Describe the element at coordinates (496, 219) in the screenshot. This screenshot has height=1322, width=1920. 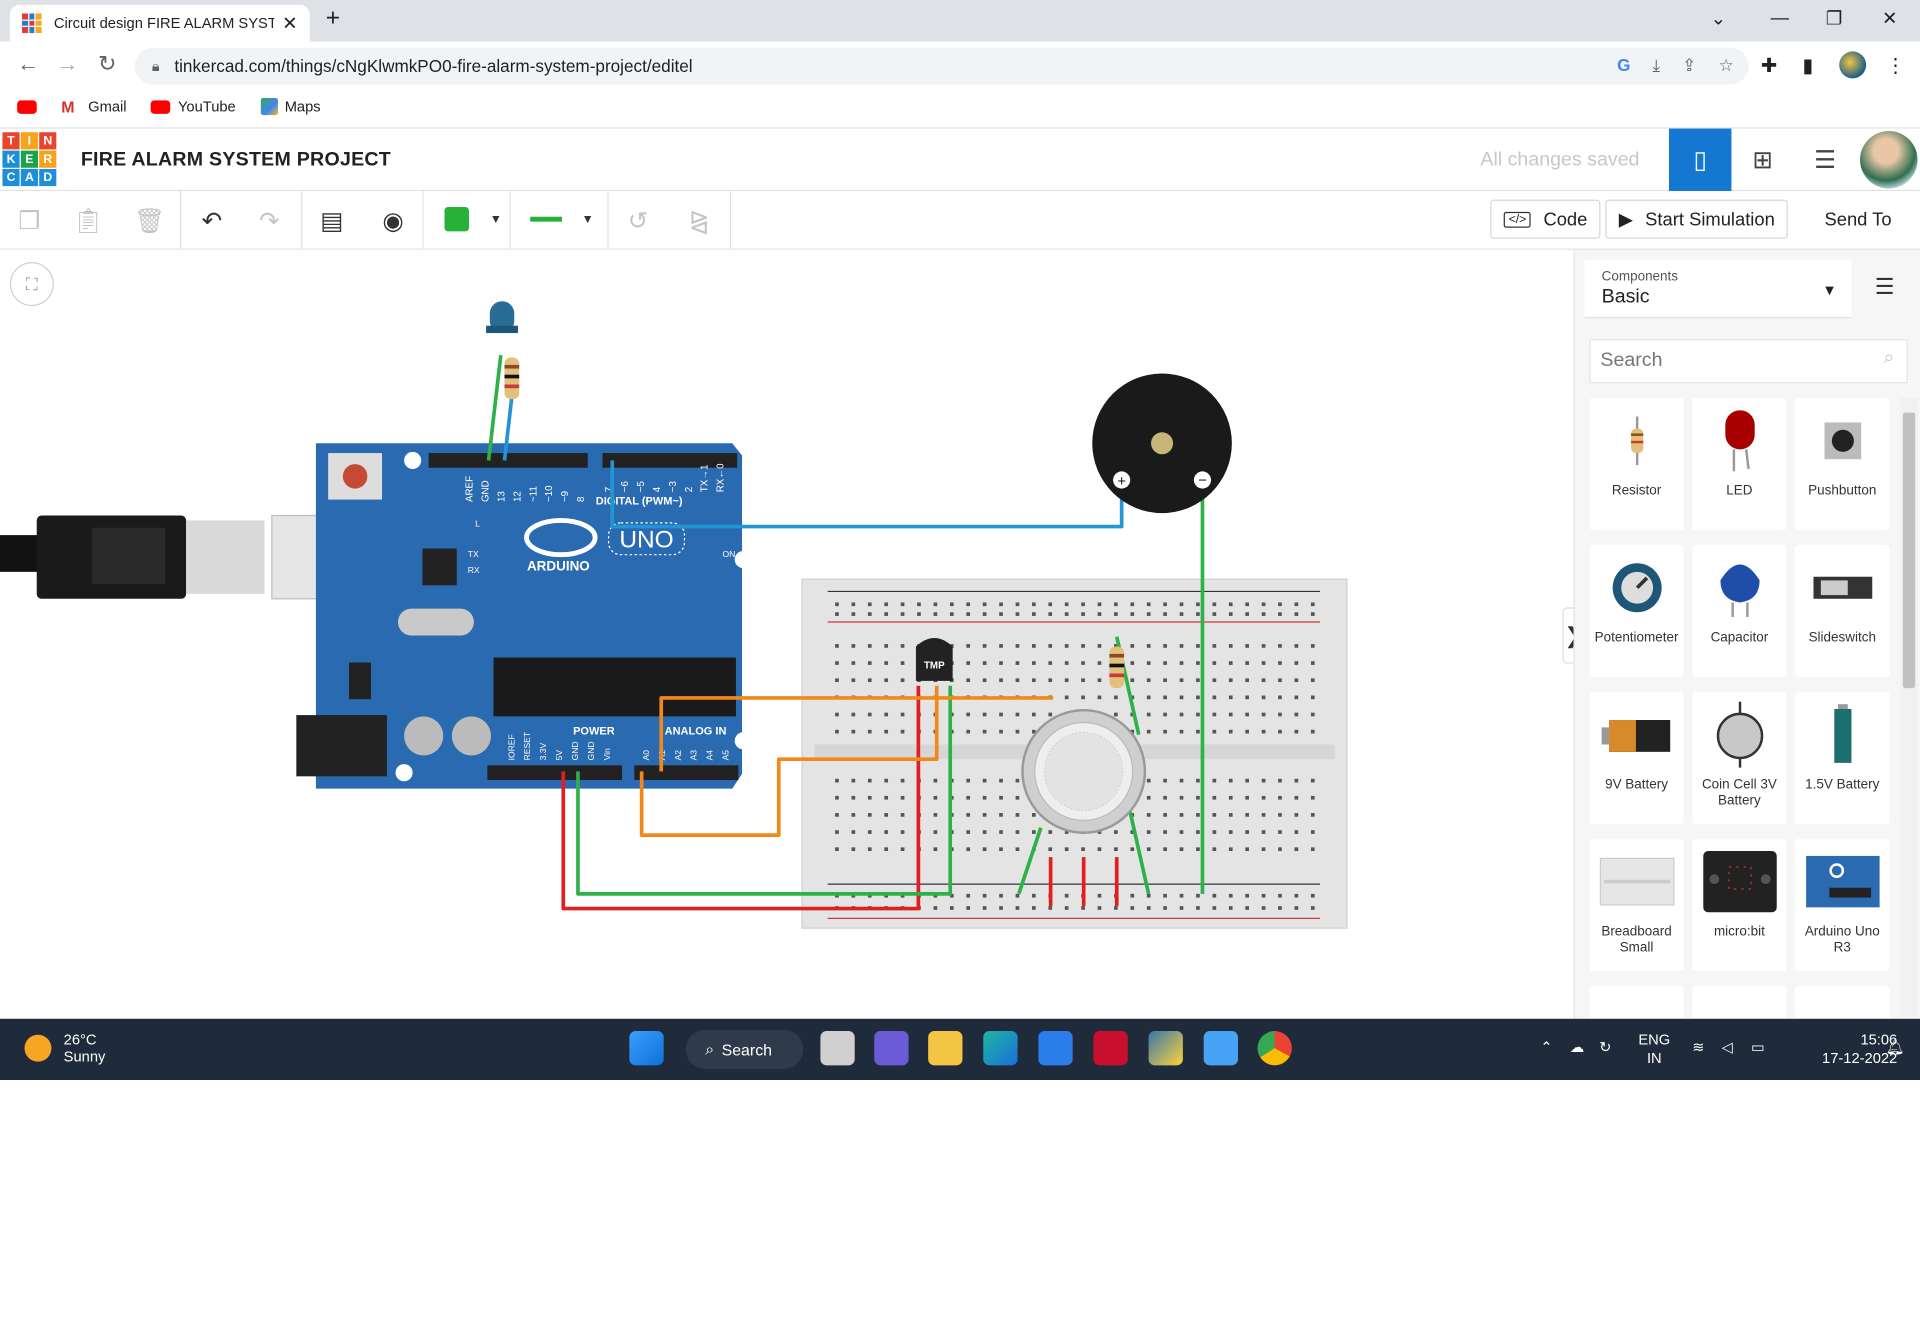
I see `chevron-down-icon: ▼` at that location.